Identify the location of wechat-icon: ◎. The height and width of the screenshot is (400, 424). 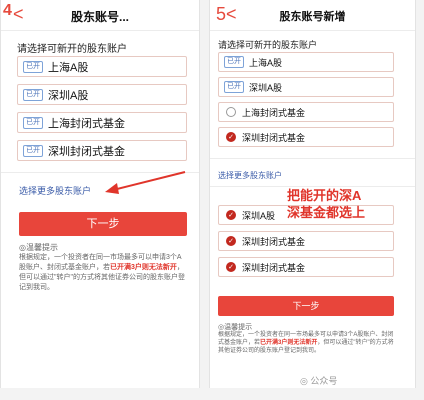
(304, 381).